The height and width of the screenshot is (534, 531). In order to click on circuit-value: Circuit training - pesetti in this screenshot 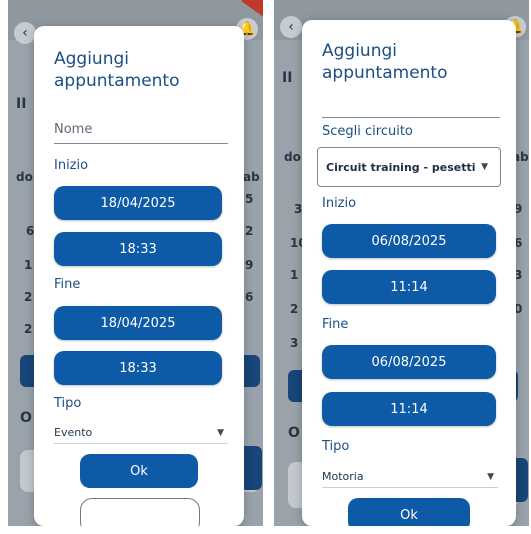, I will do `click(401, 167)`.